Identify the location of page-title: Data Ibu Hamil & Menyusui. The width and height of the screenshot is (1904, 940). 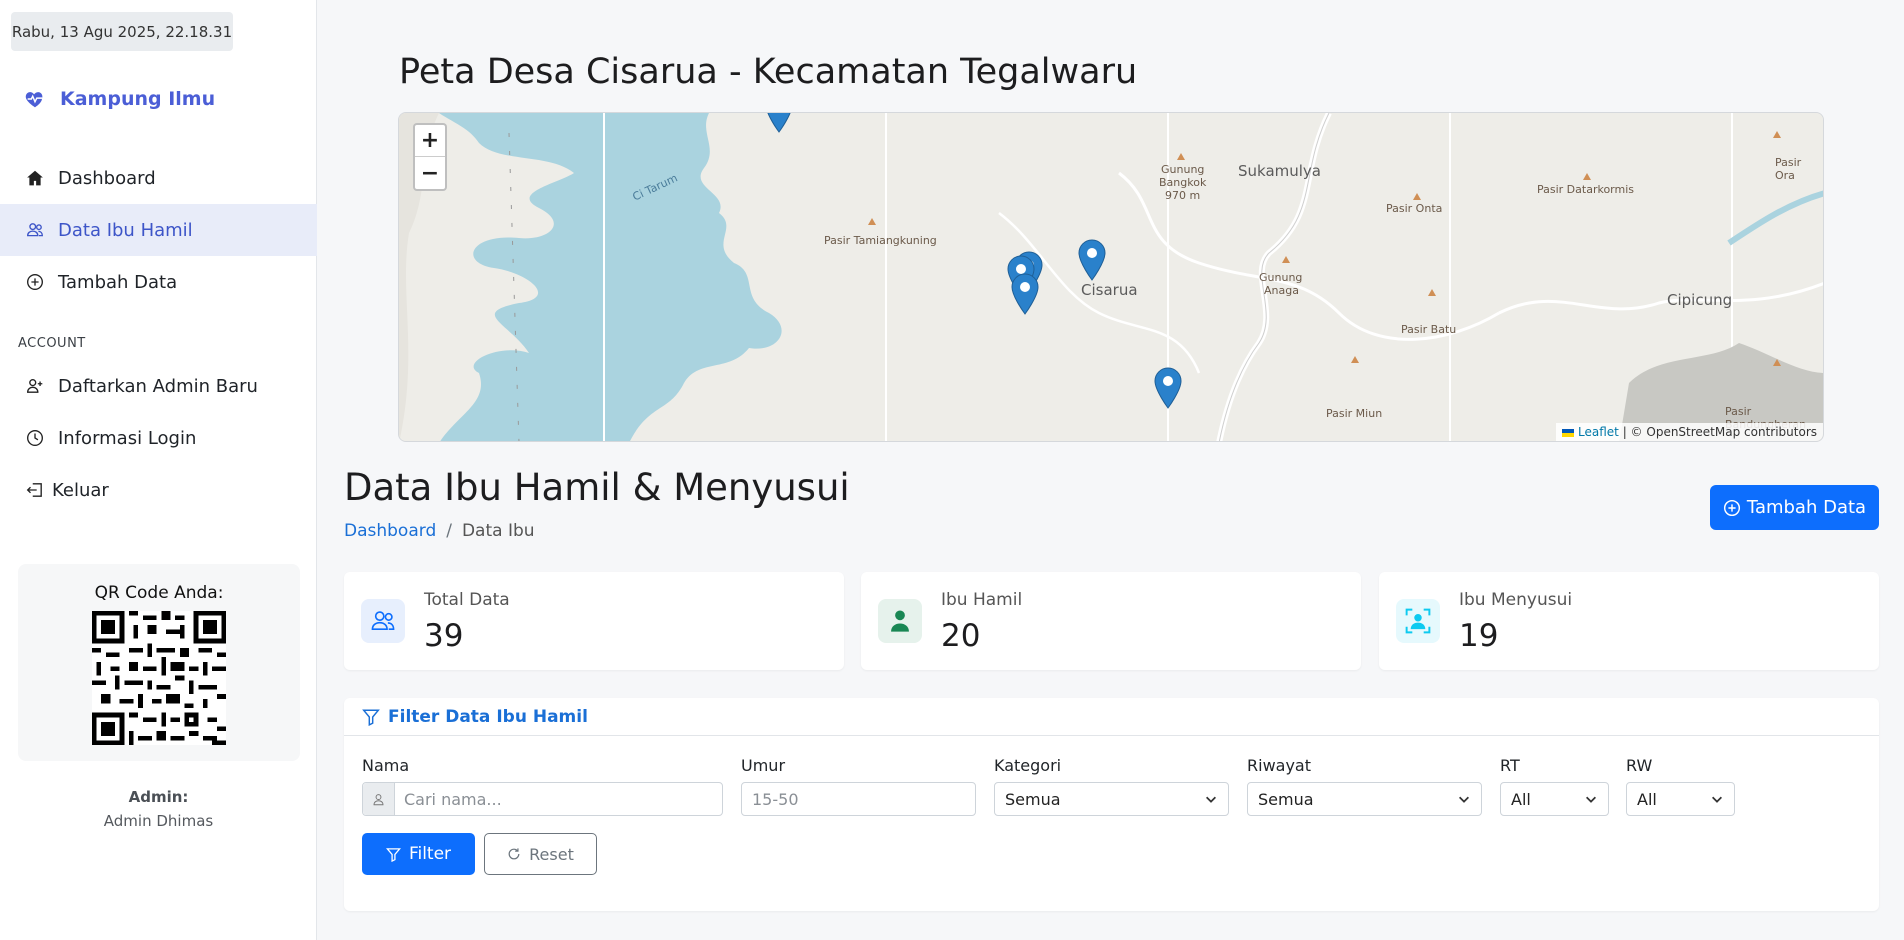
(597, 487).